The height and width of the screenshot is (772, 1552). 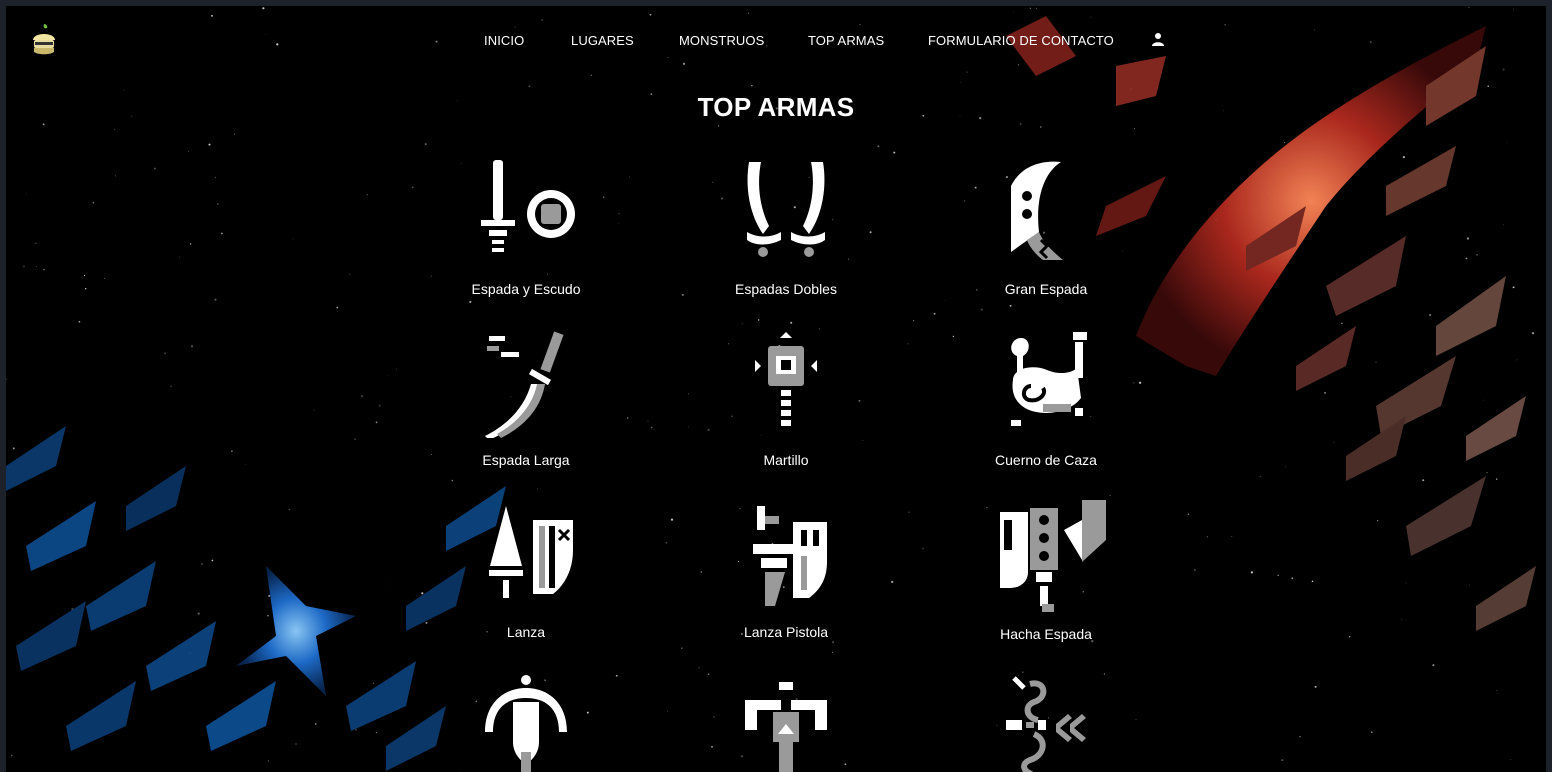 What do you see at coordinates (721, 40) in the screenshot?
I see `nav-link-monstruos: MONSTRUOS` at bounding box center [721, 40].